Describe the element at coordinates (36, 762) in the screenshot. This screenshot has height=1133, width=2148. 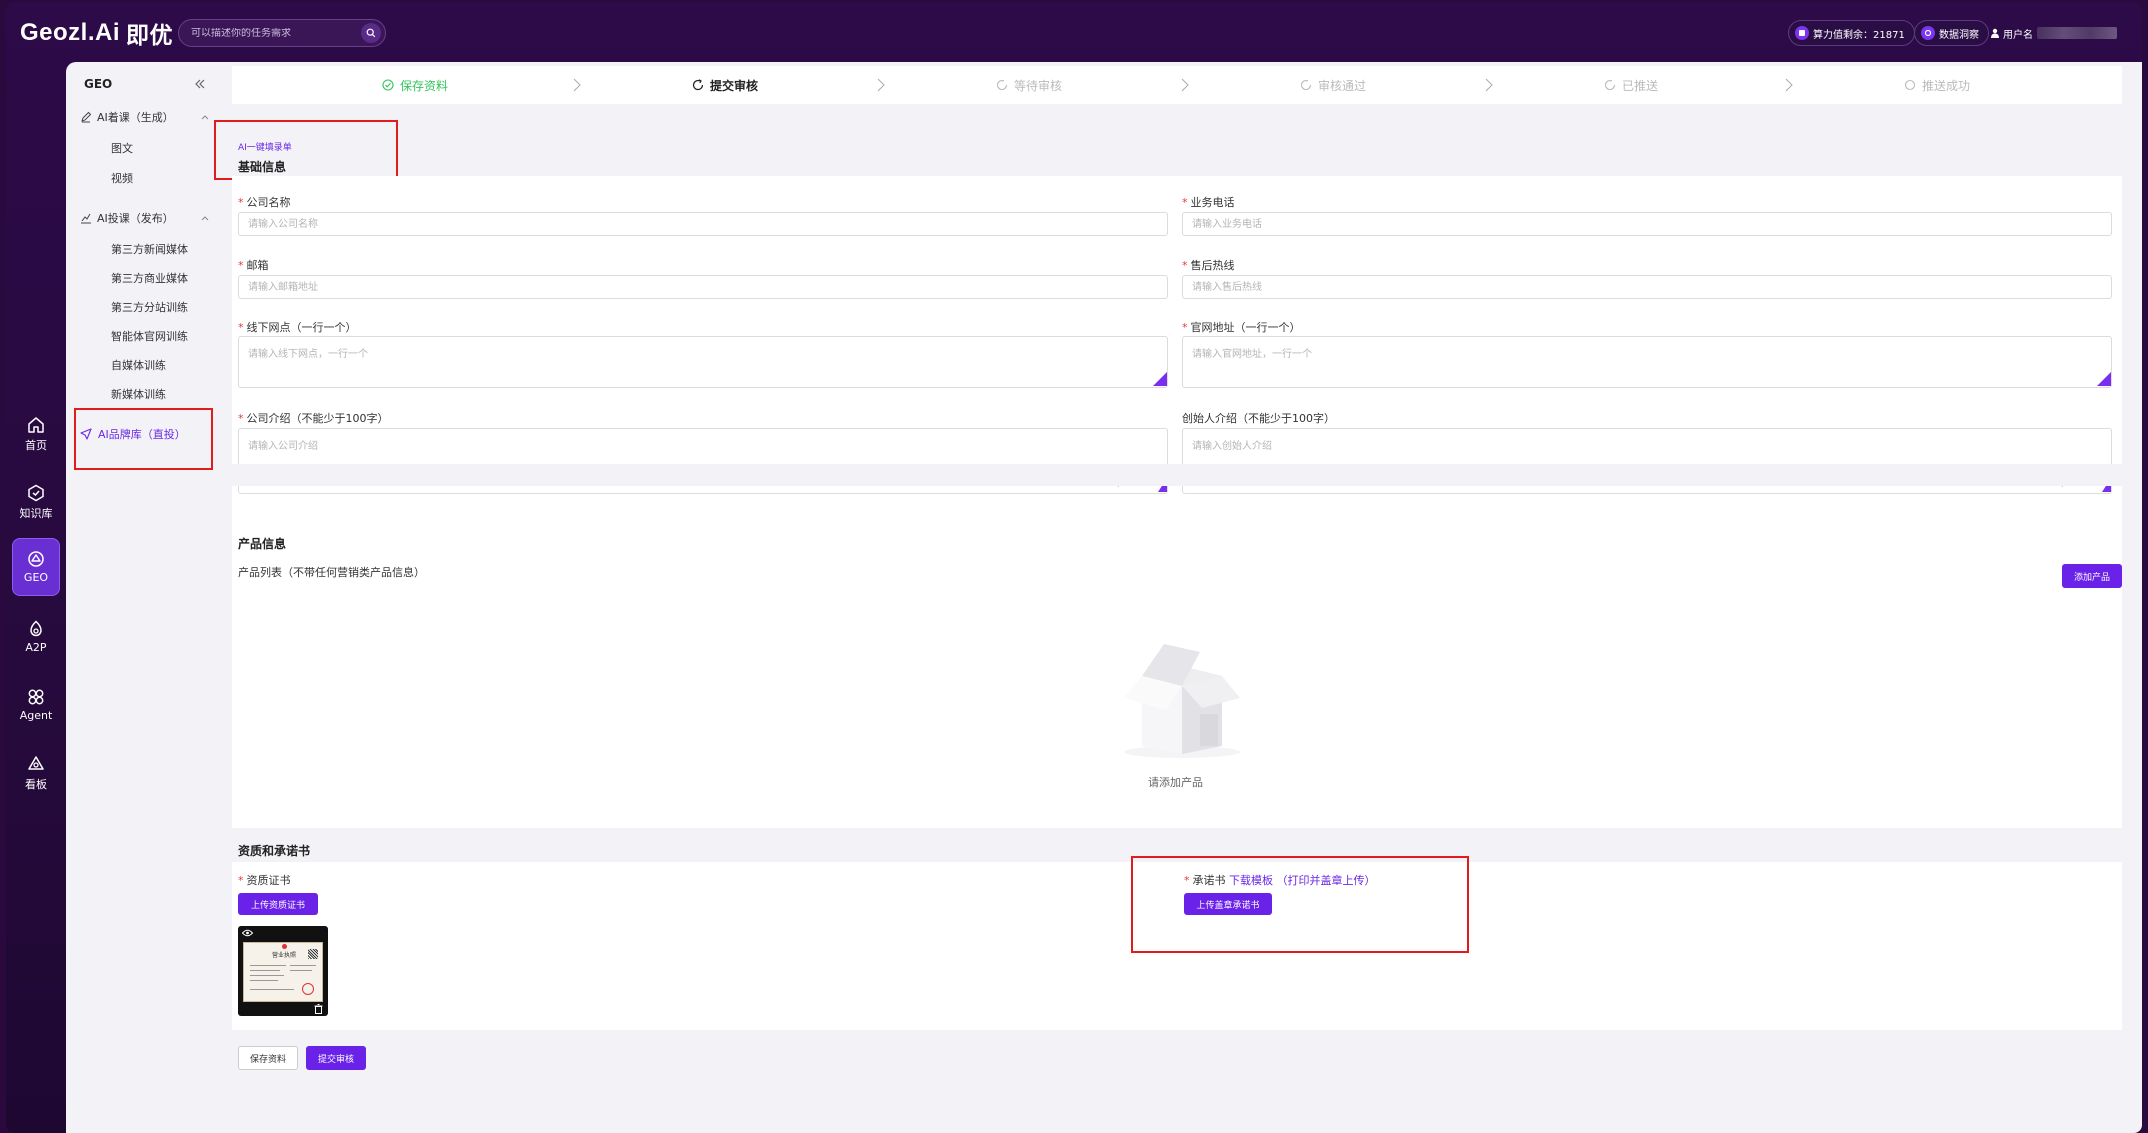
I see `dashboard-icon` at that location.